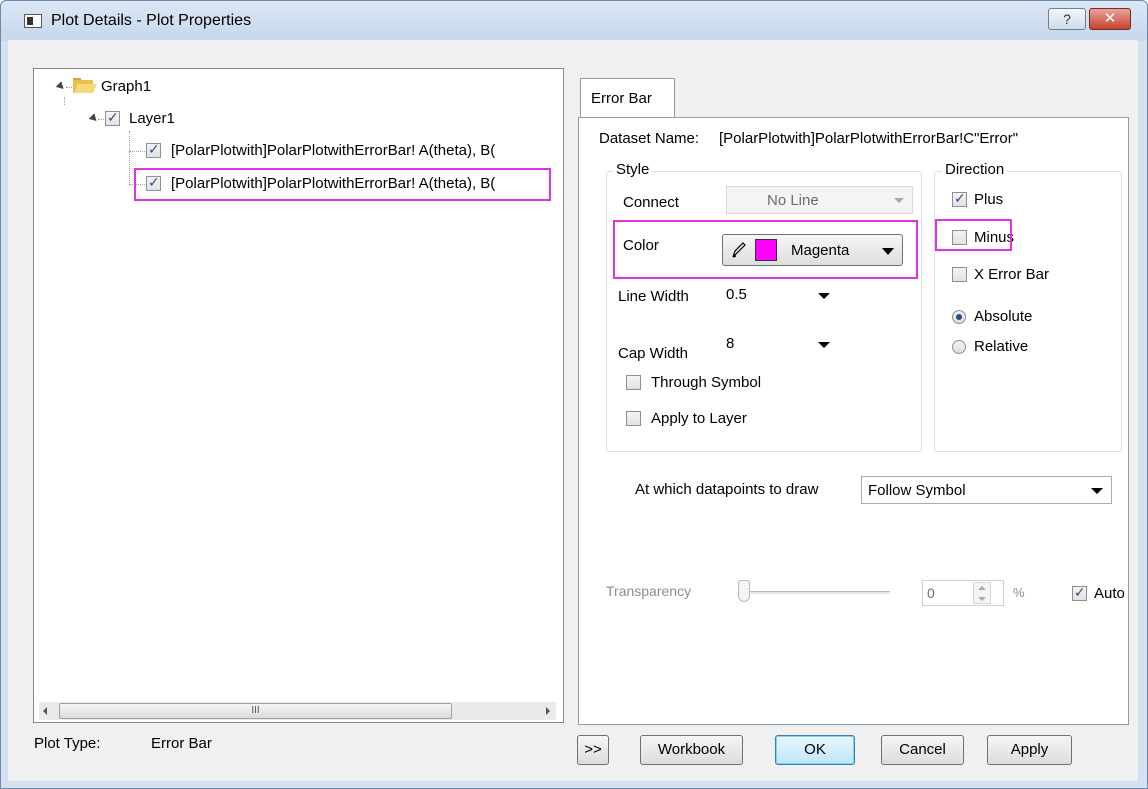 This screenshot has width=1148, height=789. Describe the element at coordinates (67, 743) in the screenshot. I see `plot-type-label: Plot Type:` at that location.